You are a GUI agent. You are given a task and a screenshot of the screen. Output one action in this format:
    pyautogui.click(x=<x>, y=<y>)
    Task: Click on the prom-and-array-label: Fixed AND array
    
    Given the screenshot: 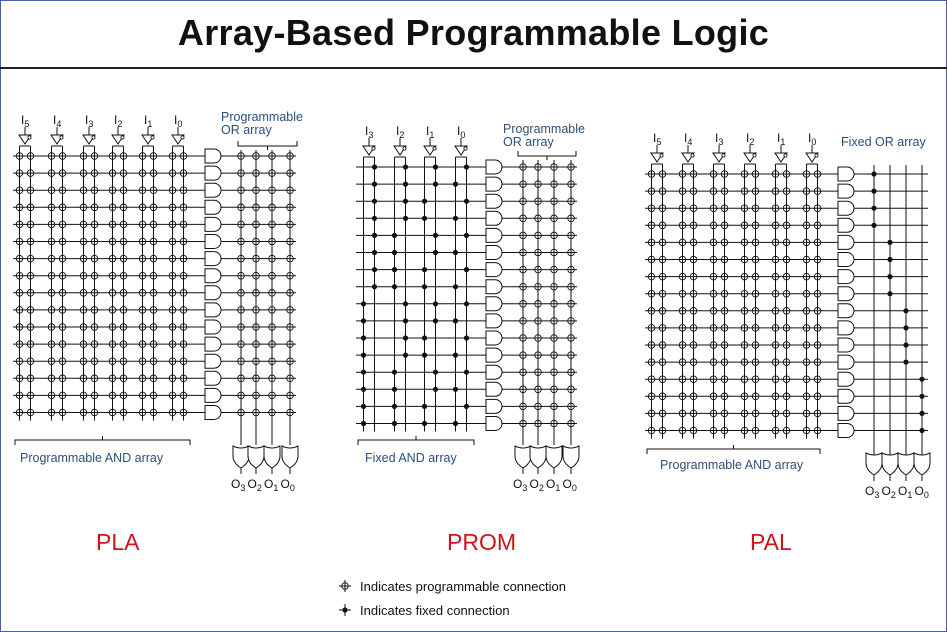 What is the action you would take?
    pyautogui.click(x=411, y=458)
    